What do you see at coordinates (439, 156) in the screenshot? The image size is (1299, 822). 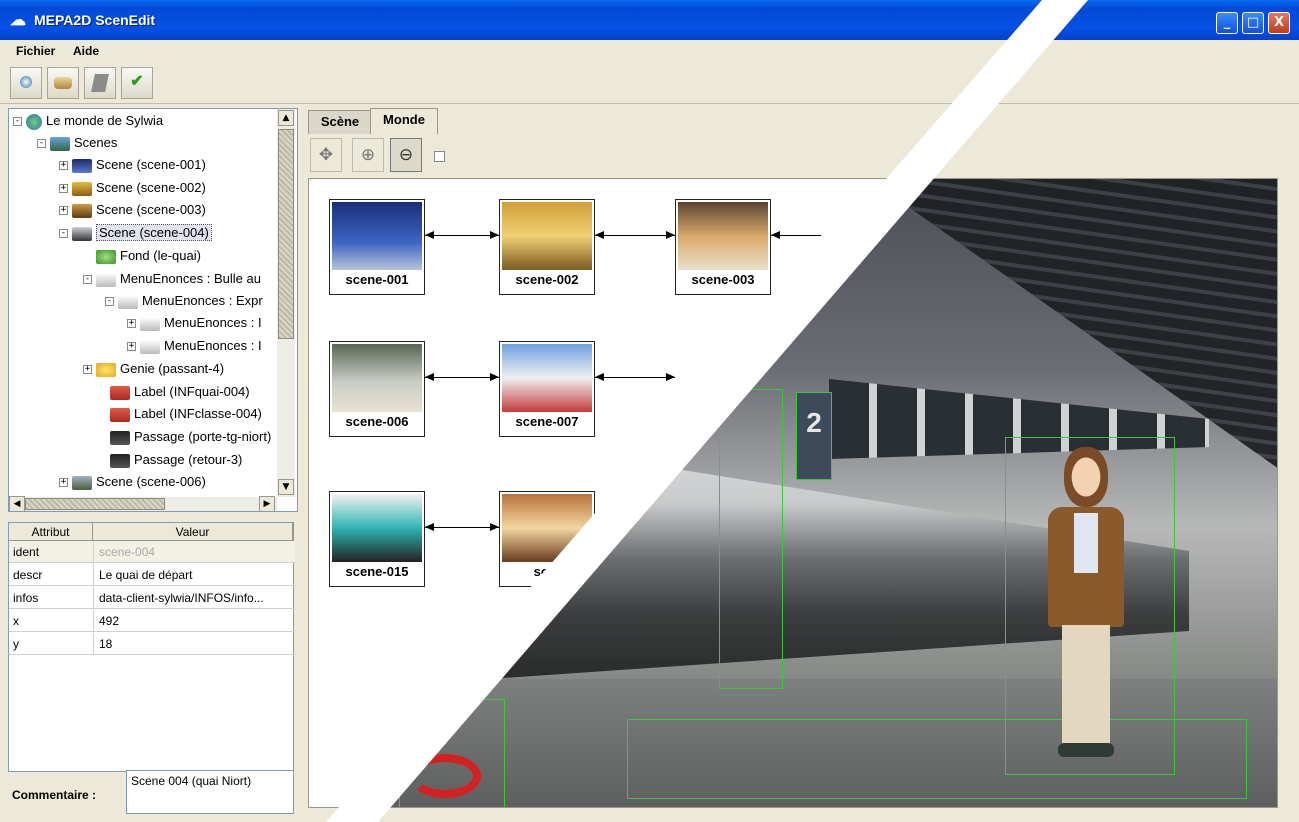 I see `zoom-checkbox` at bounding box center [439, 156].